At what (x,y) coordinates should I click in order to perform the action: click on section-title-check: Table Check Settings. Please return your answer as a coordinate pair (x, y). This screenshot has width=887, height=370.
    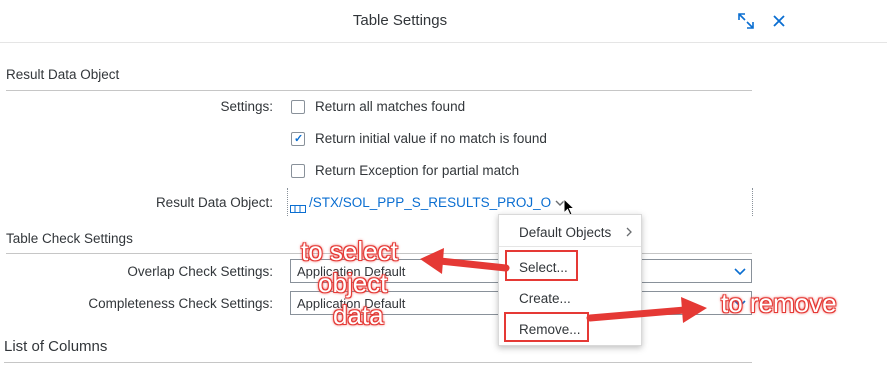
    Looking at the image, I should click on (69, 238).